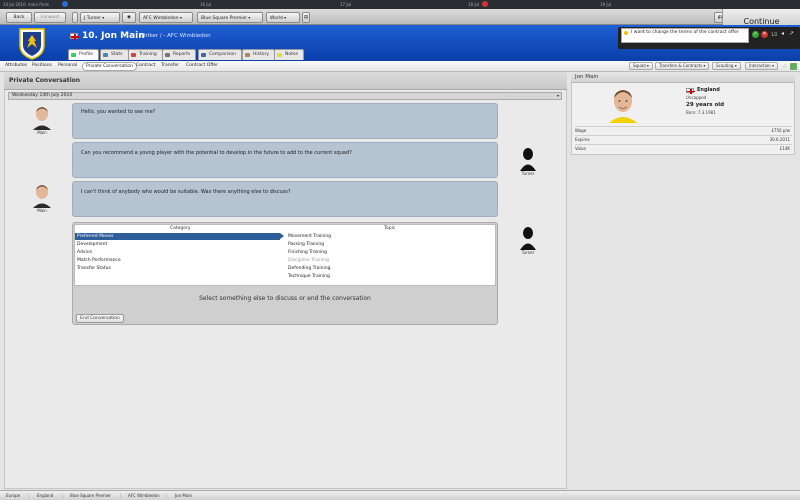  What do you see at coordinates (202, 65) in the screenshot?
I see `subnav-contract-offer: Contract Offer` at bounding box center [202, 65].